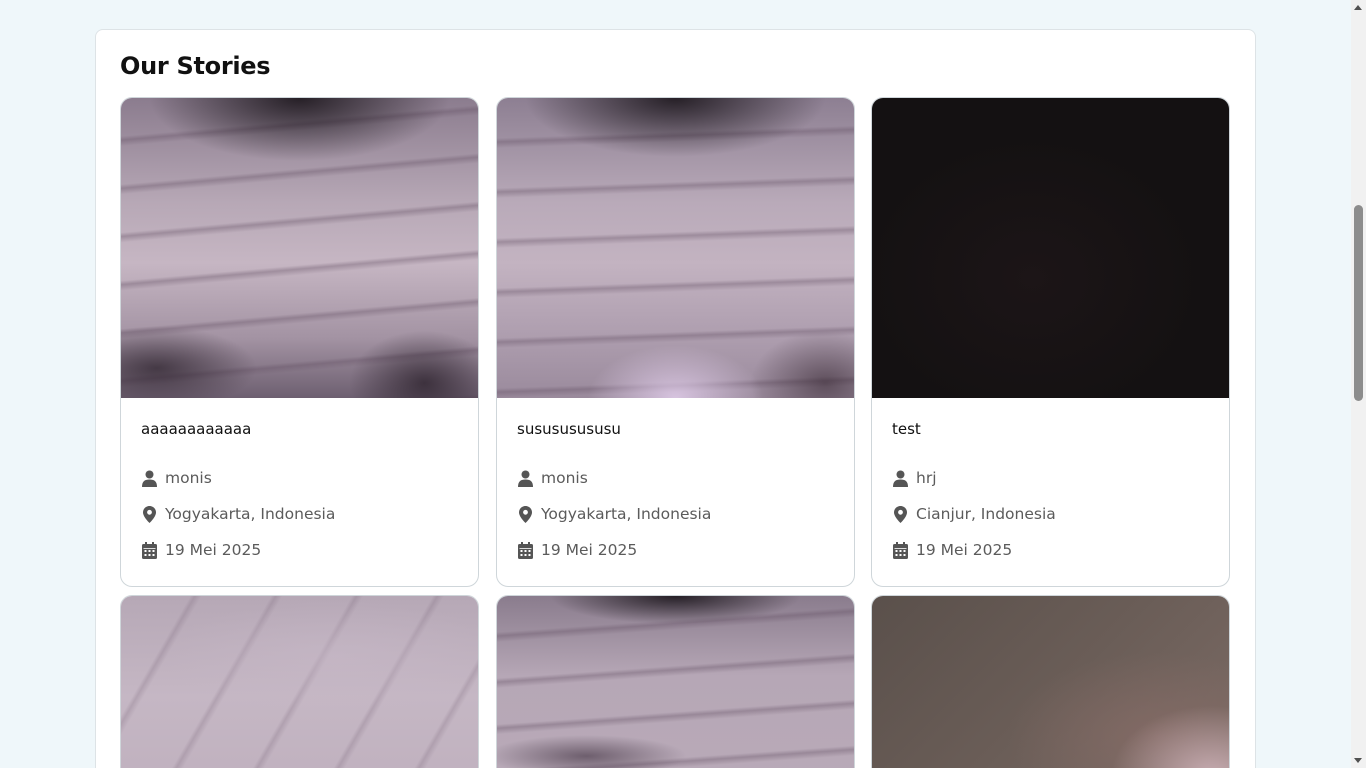 Image resolution: width=1366 pixels, height=768 pixels. What do you see at coordinates (906, 429) in the screenshot?
I see `story-name: test` at bounding box center [906, 429].